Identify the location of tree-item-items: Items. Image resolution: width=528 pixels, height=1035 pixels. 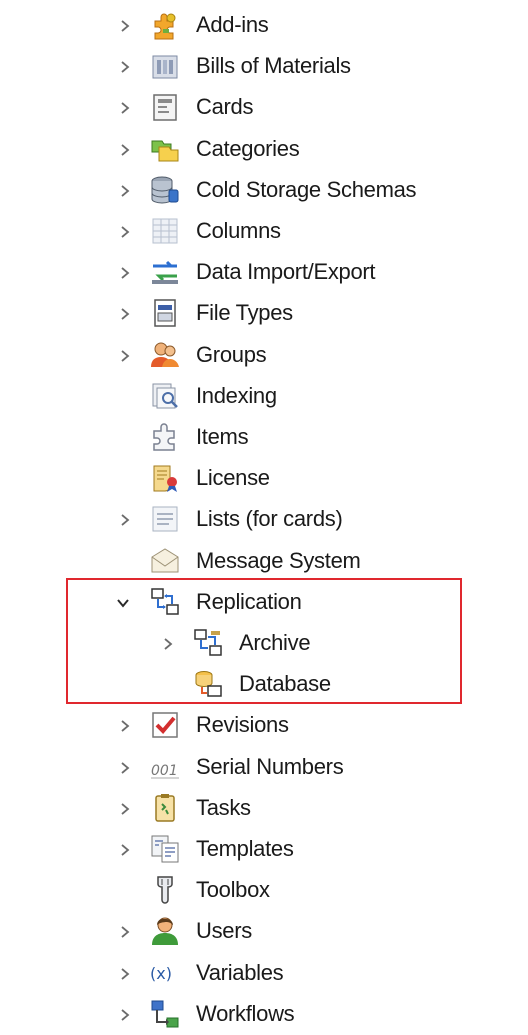
(264, 437).